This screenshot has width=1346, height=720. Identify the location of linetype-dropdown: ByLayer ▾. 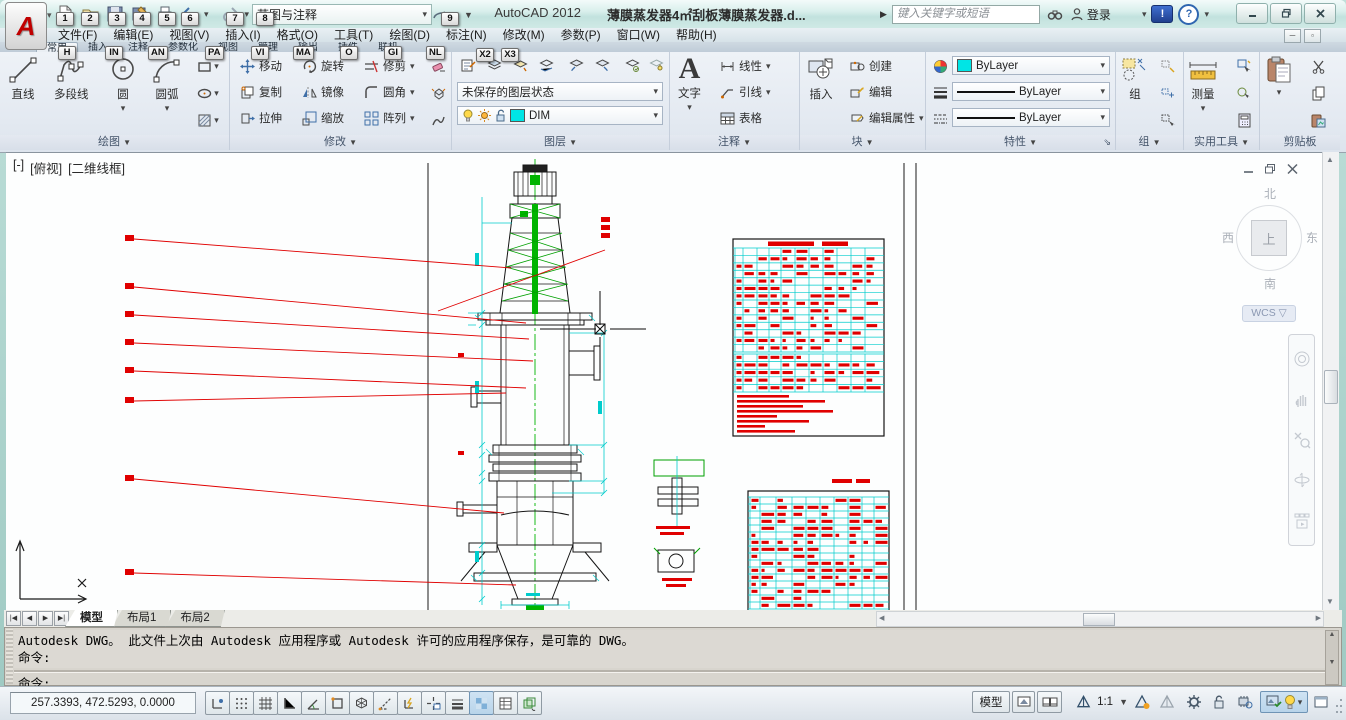
(1031, 117).